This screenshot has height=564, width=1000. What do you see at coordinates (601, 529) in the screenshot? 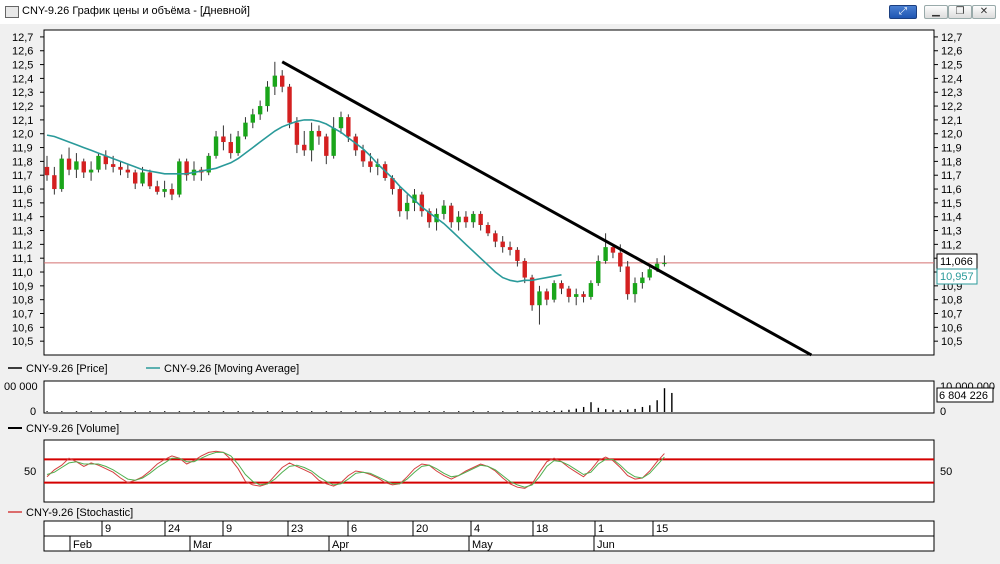
I see `day-label: 1` at bounding box center [601, 529].